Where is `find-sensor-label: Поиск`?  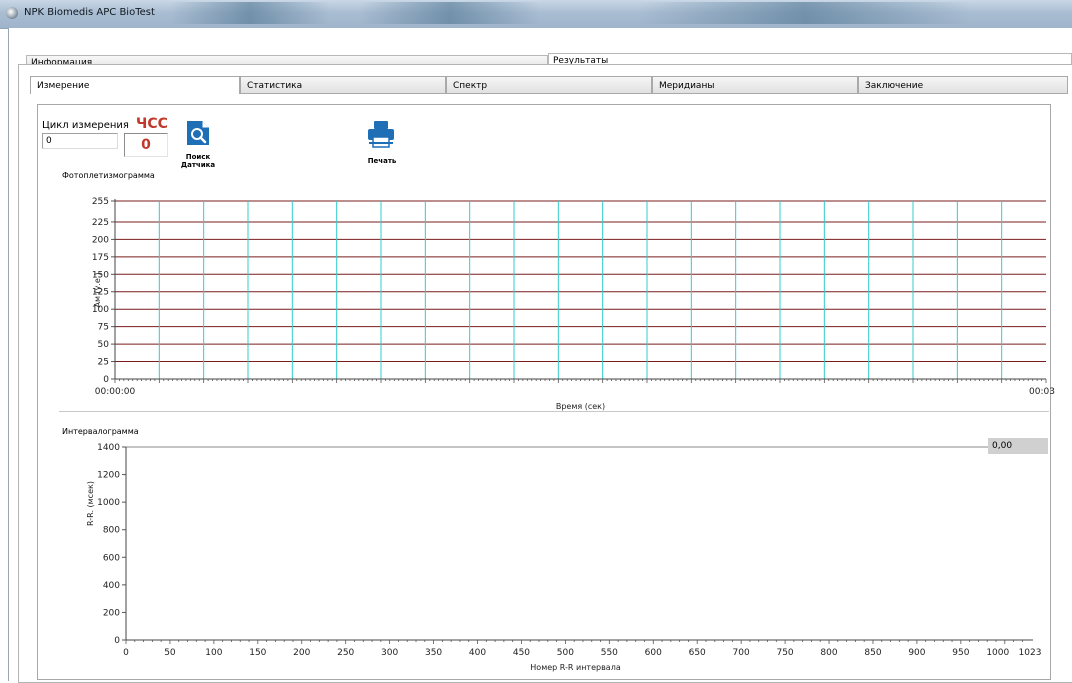
find-sensor-label: Поиск is located at coordinates (198, 157).